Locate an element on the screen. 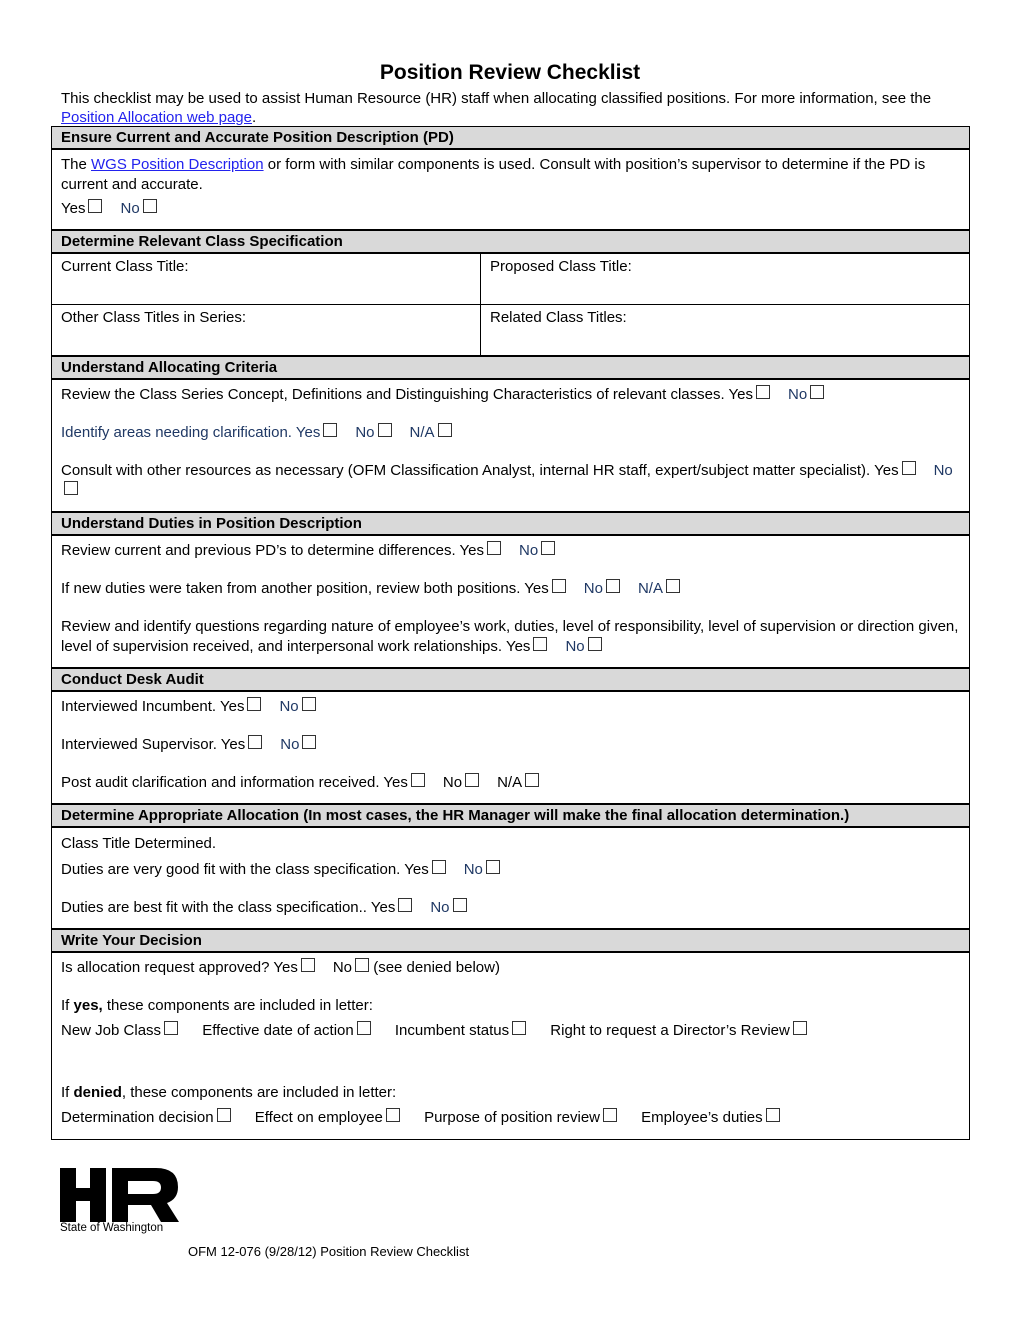  allocation-2-yes-checkbox is located at coordinates (405, 905).